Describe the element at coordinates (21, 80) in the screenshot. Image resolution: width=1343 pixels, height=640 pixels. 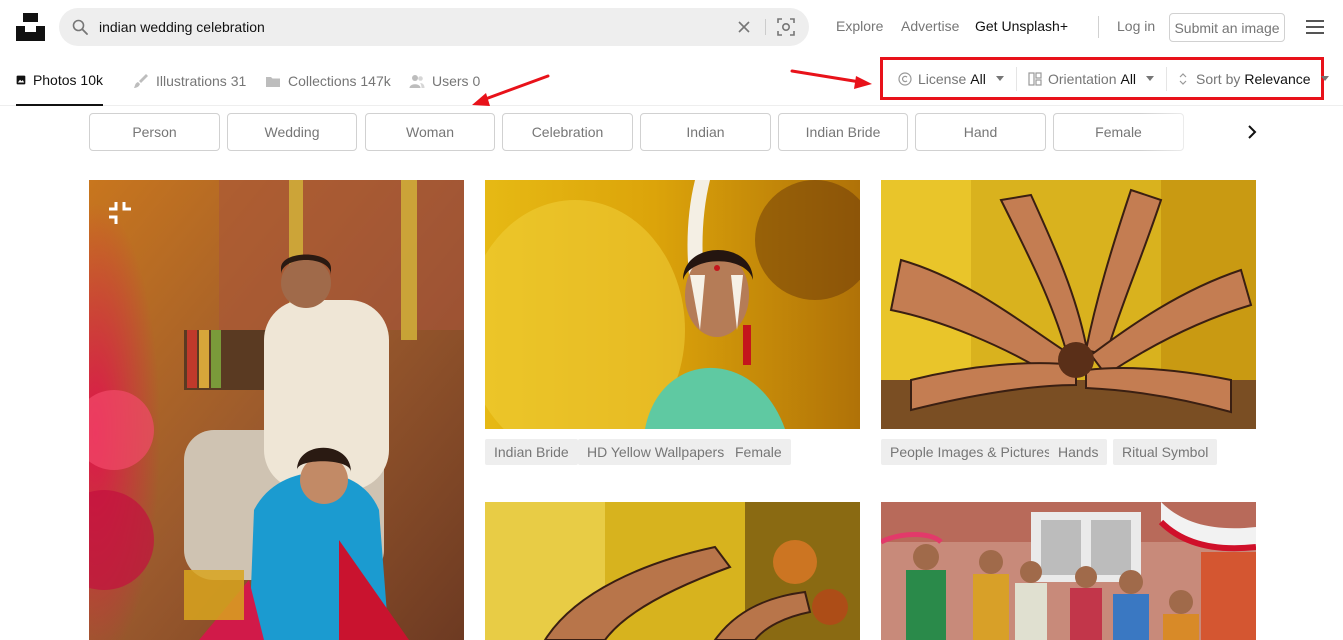
I see `photo-icon` at that location.